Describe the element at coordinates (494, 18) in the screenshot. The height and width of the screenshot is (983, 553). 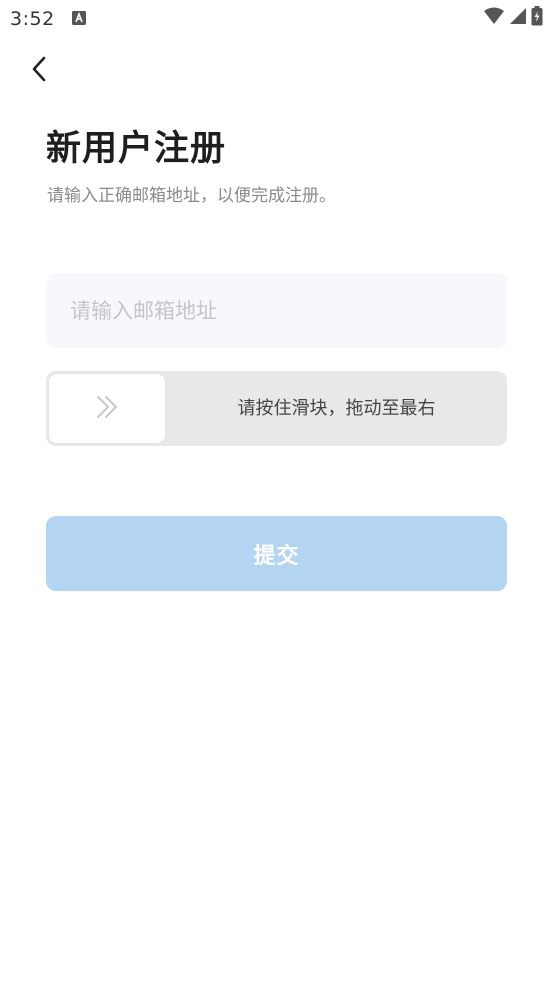
I see `wifi-icon` at that location.